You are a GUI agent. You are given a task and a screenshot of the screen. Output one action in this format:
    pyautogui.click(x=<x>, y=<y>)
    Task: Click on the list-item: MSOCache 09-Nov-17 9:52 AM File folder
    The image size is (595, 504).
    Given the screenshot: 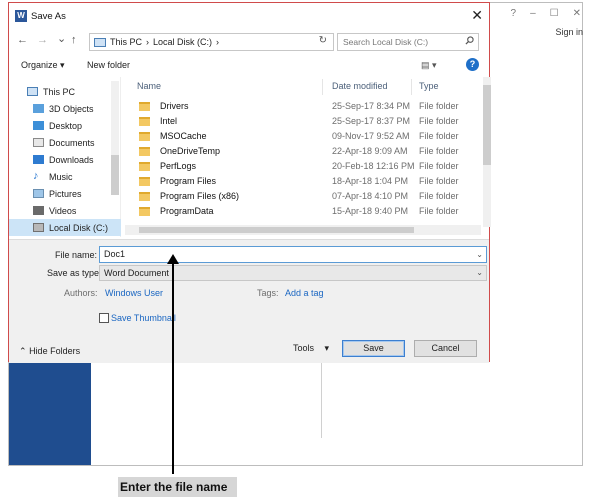 What is the action you would take?
    pyautogui.click(x=300, y=136)
    